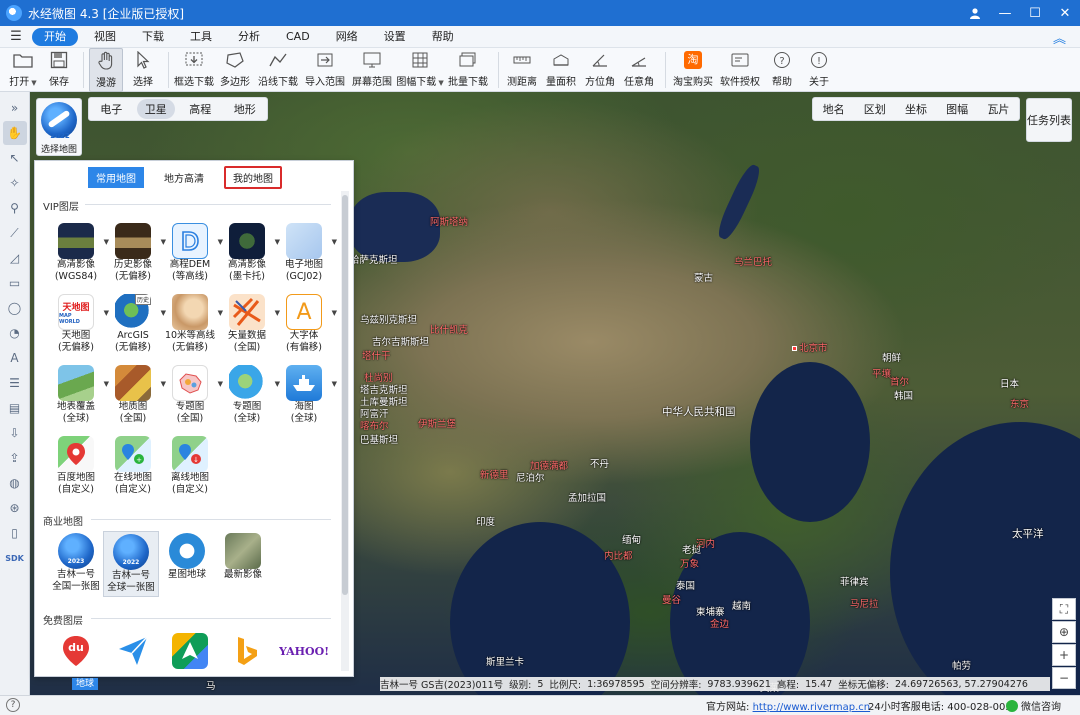  I want to click on map-place-label: 新德里, so click(494, 474).